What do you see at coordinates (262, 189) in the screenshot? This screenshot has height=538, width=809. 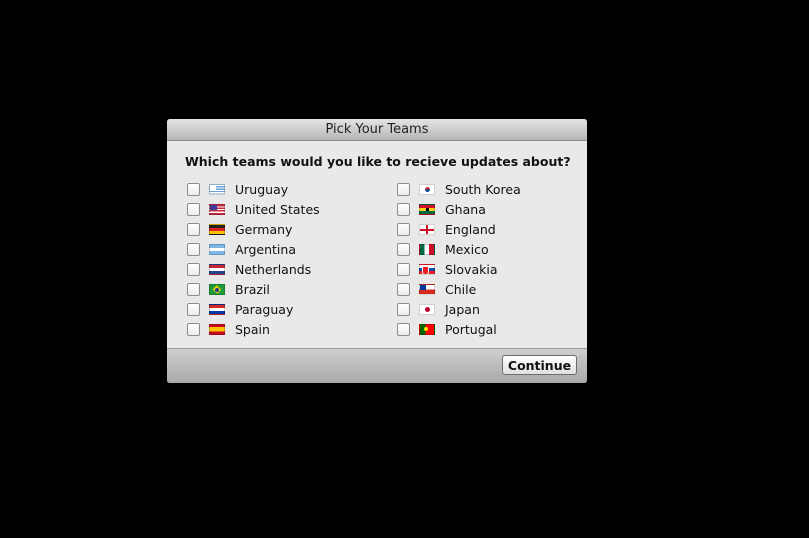 I see `team-label: Uruguay` at bounding box center [262, 189].